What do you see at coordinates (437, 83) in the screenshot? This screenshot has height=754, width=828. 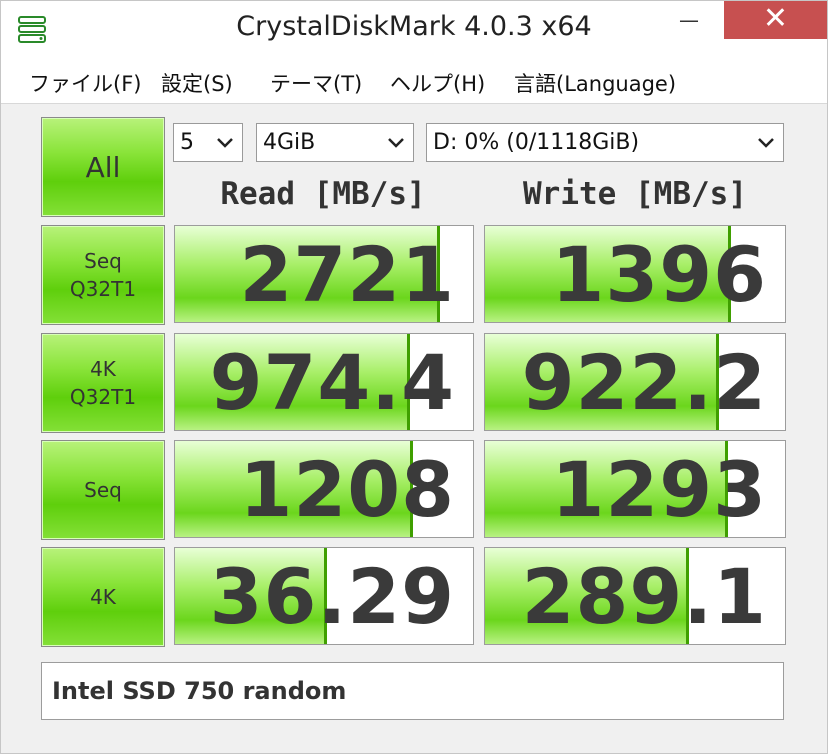 I see `menu-help: ヘルプ(H)` at bounding box center [437, 83].